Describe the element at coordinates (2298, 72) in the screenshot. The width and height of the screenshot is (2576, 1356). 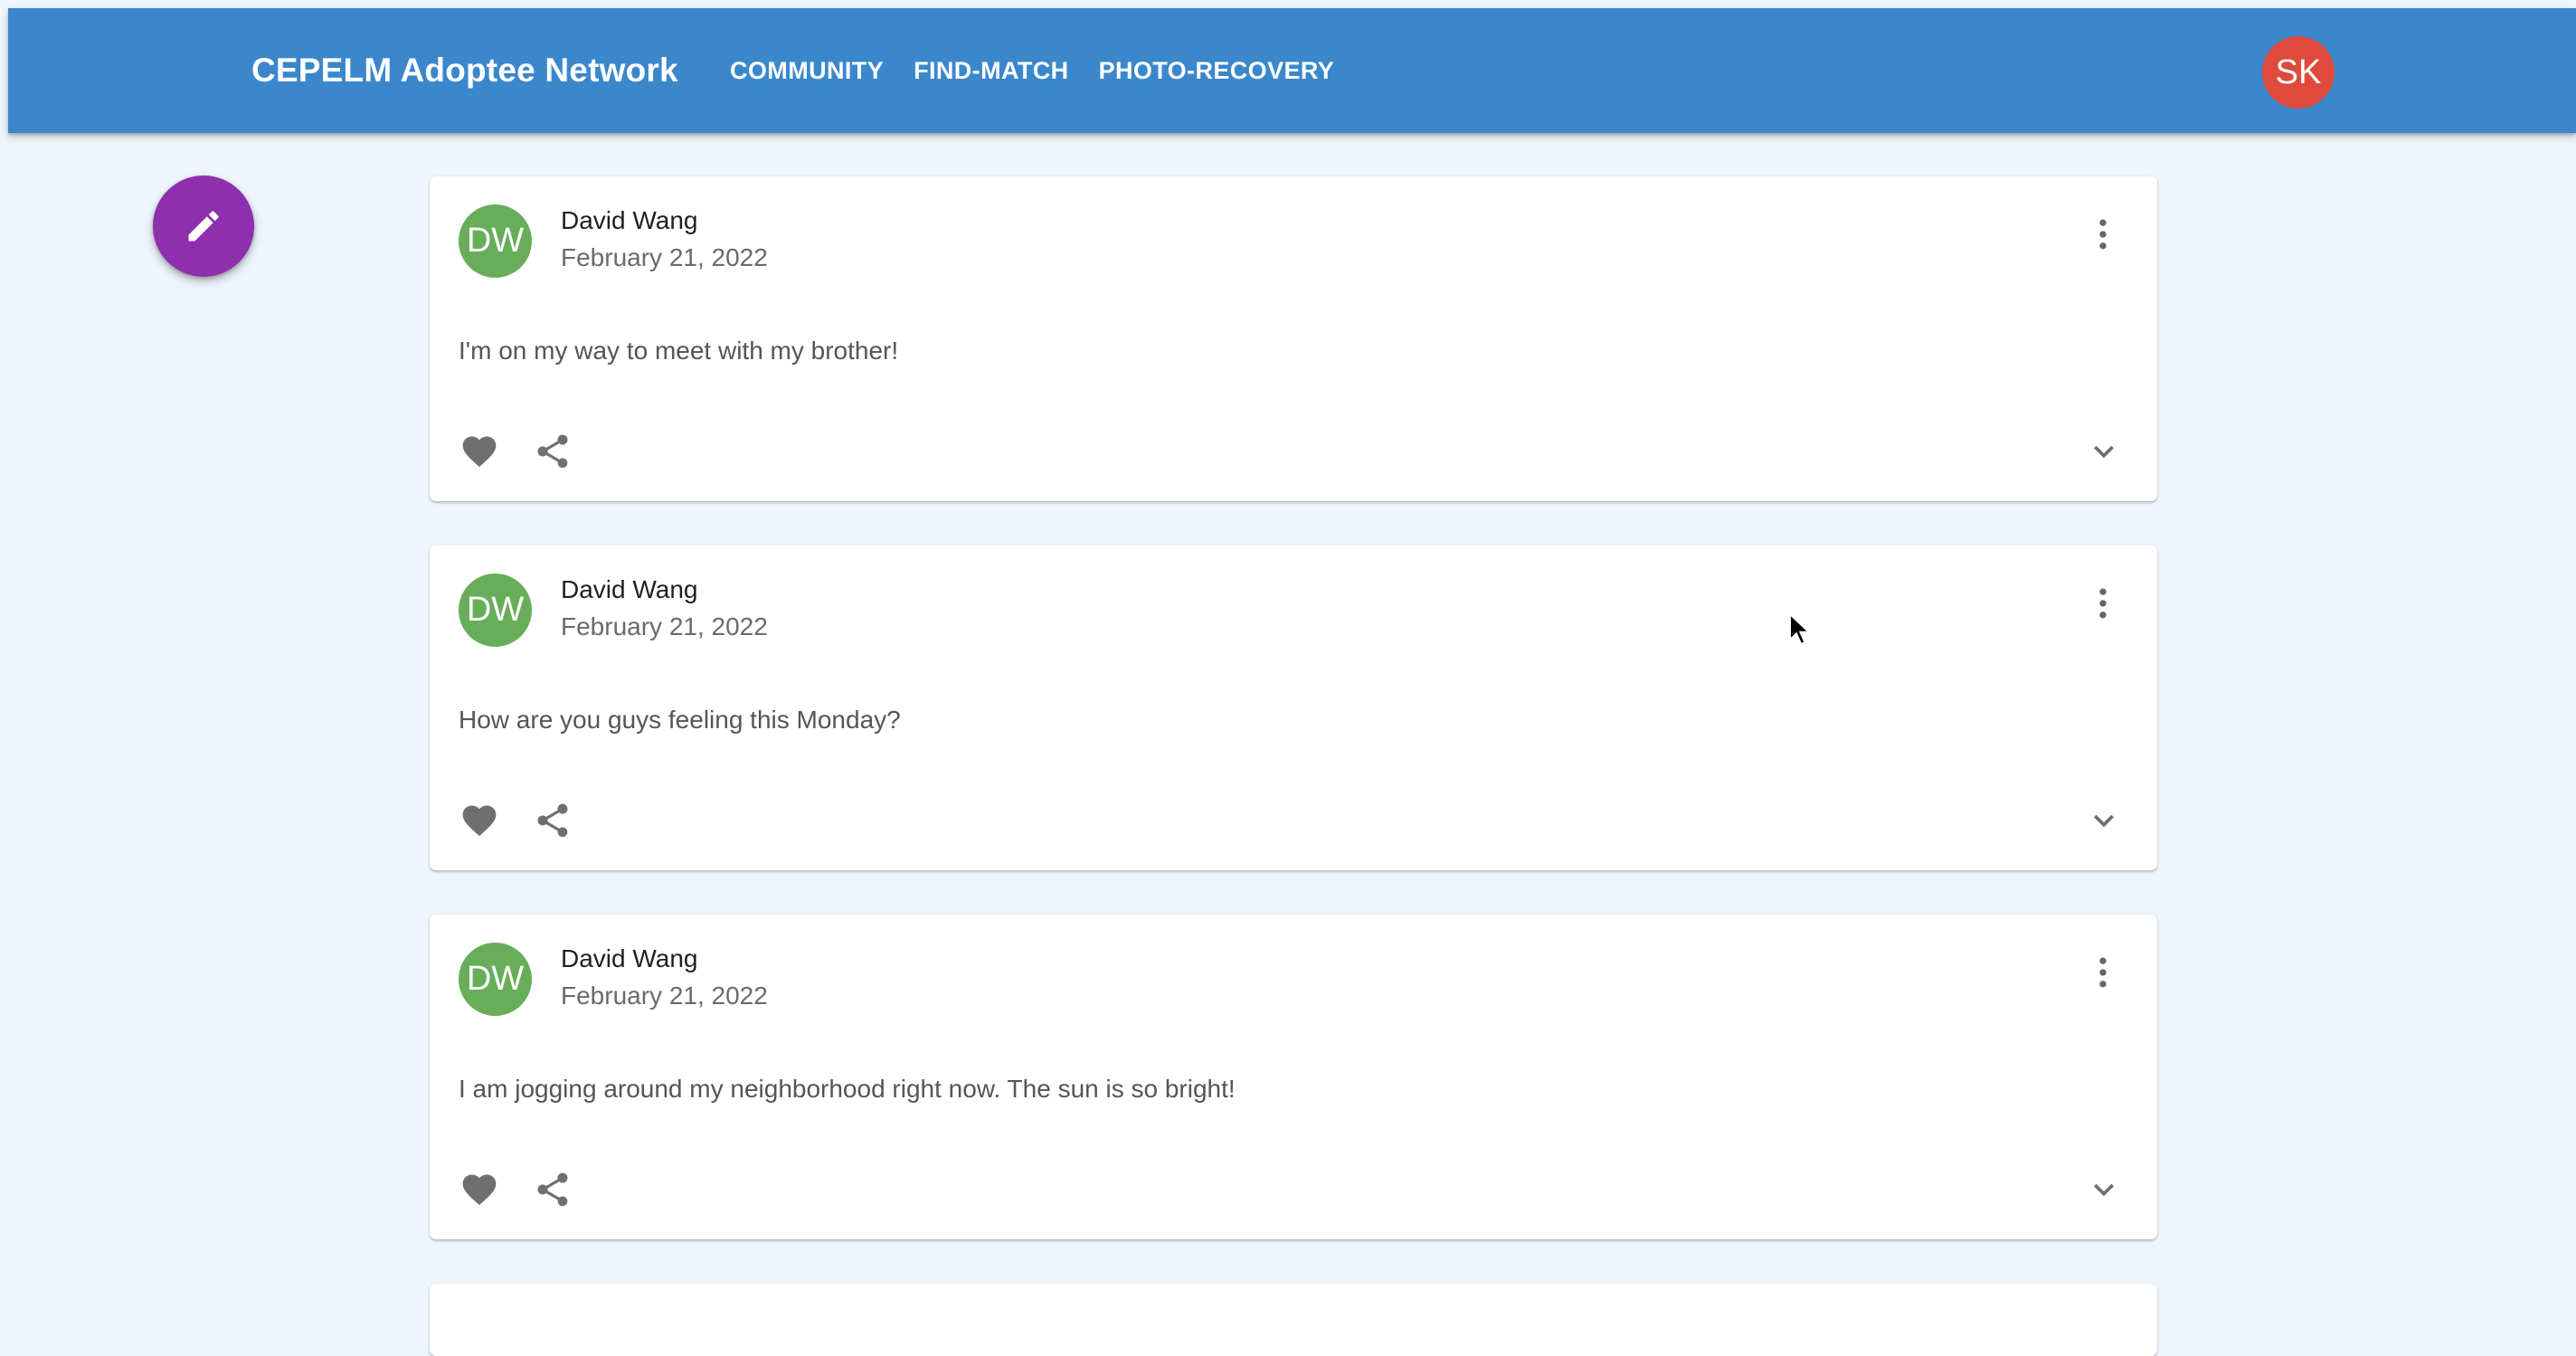
I see `user-avatar: SK` at that location.